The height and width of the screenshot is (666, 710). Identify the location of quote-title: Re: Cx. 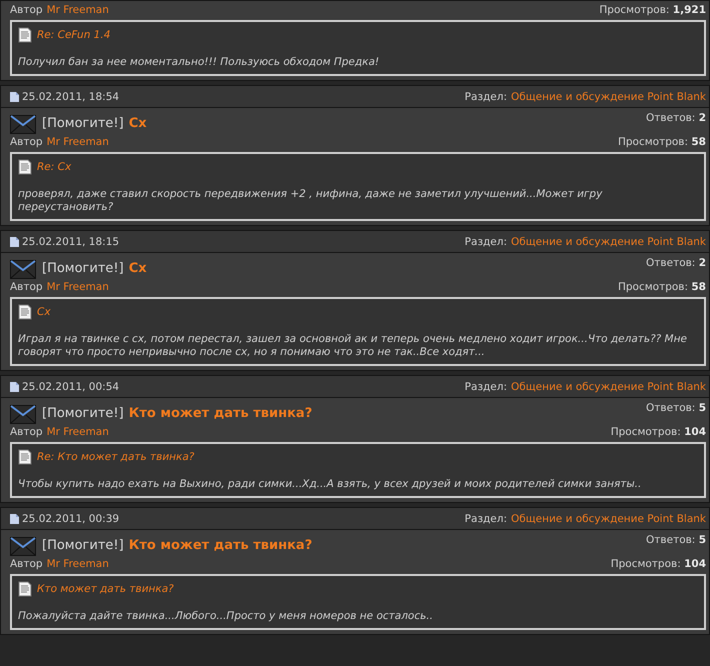
(54, 166).